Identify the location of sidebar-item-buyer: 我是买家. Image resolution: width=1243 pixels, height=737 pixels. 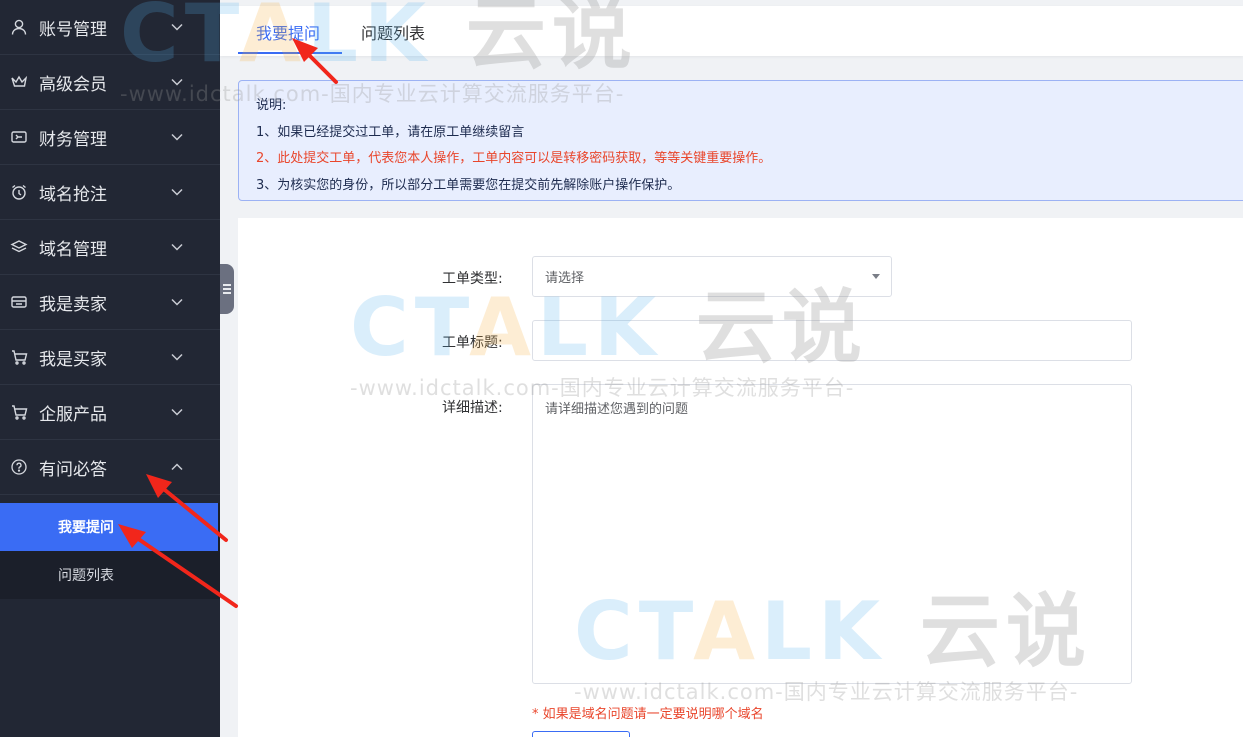
(110, 357).